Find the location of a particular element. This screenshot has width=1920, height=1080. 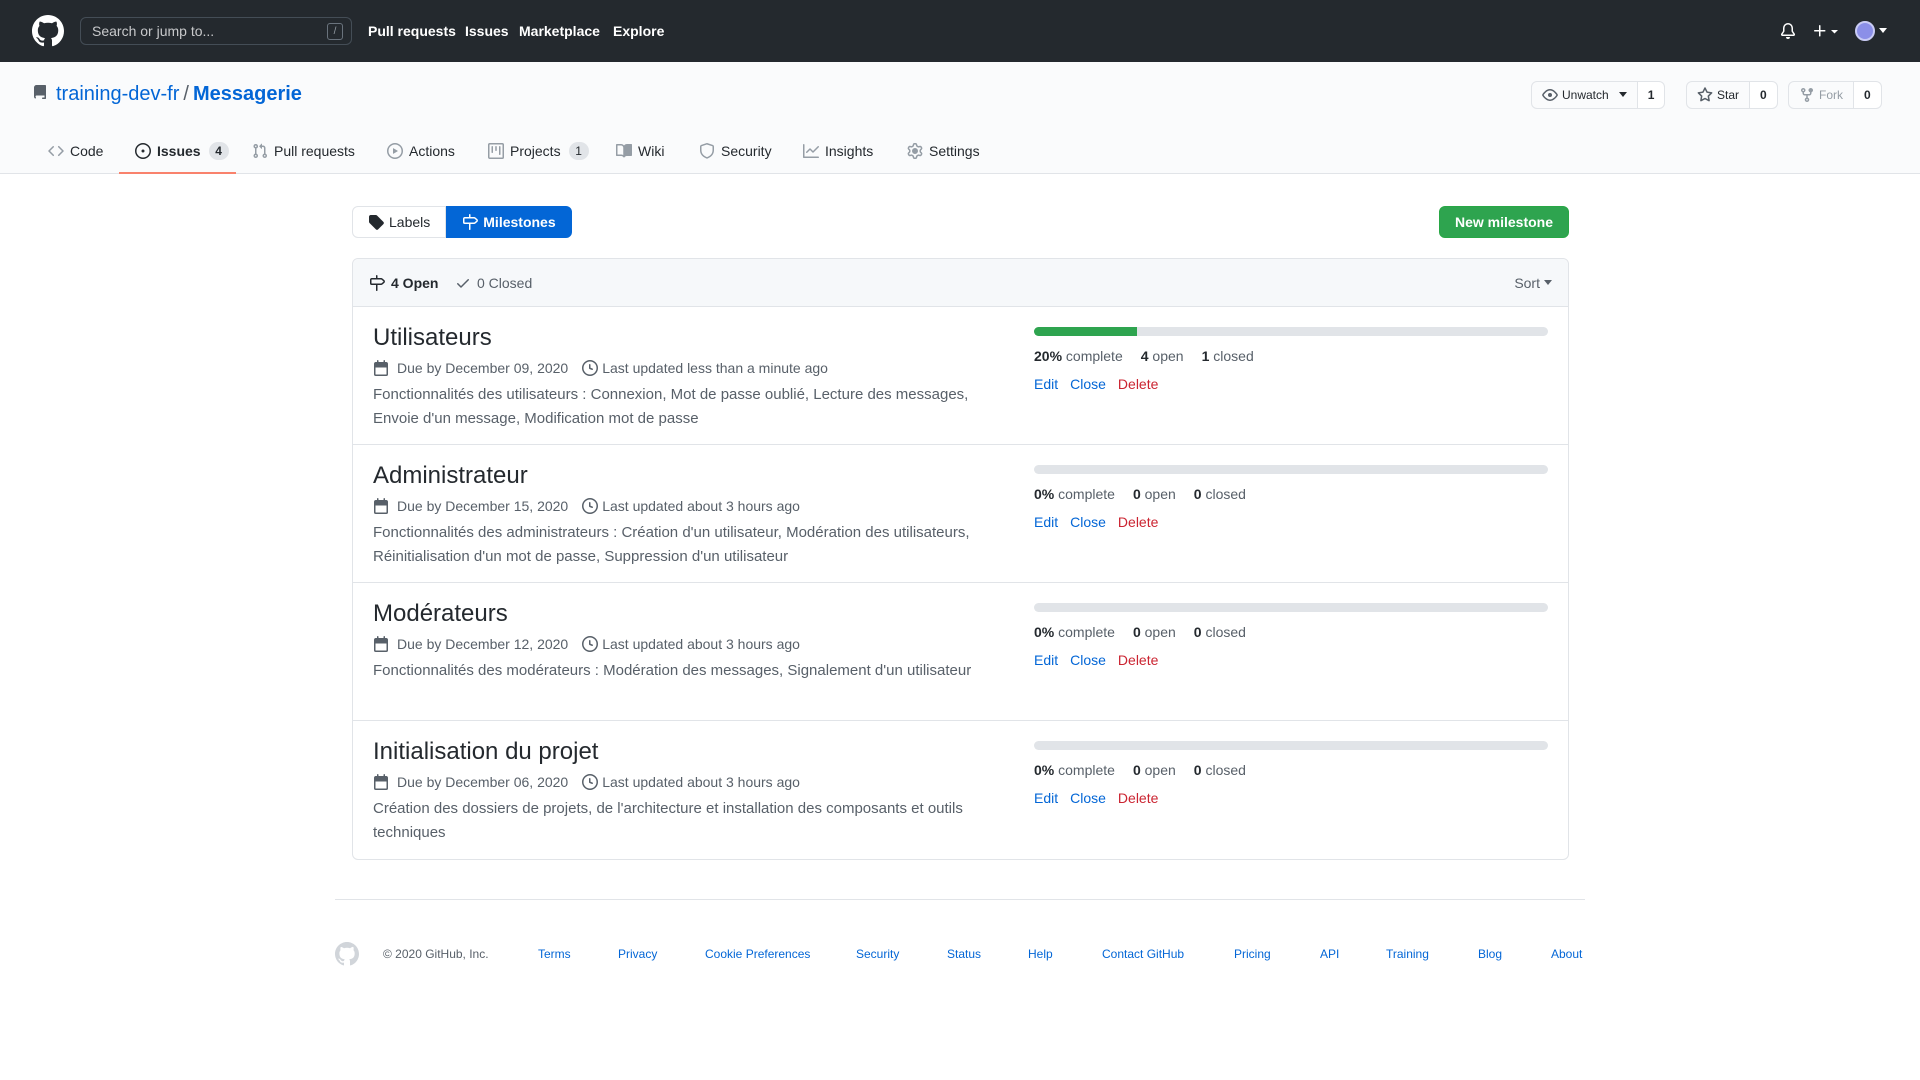

open-milestones-filter: 4 Open is located at coordinates (403, 283).